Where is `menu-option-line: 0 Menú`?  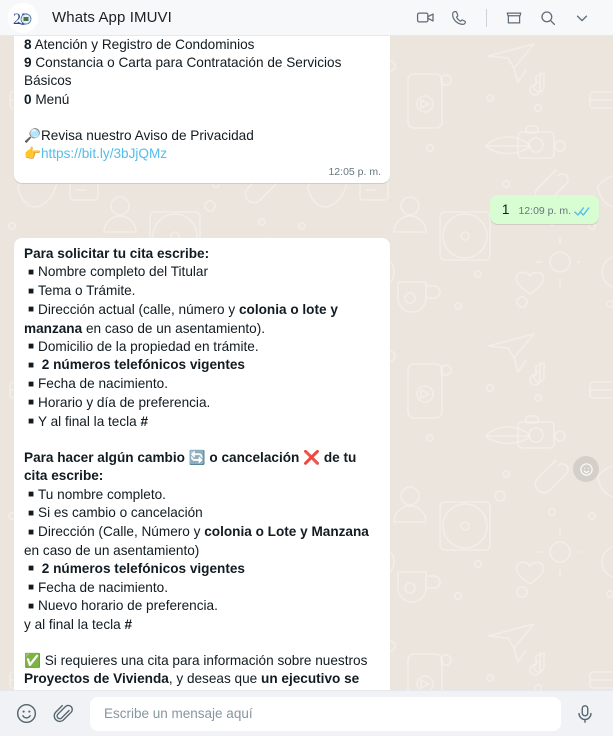 menu-option-line: 0 Menú is located at coordinates (202, 100).